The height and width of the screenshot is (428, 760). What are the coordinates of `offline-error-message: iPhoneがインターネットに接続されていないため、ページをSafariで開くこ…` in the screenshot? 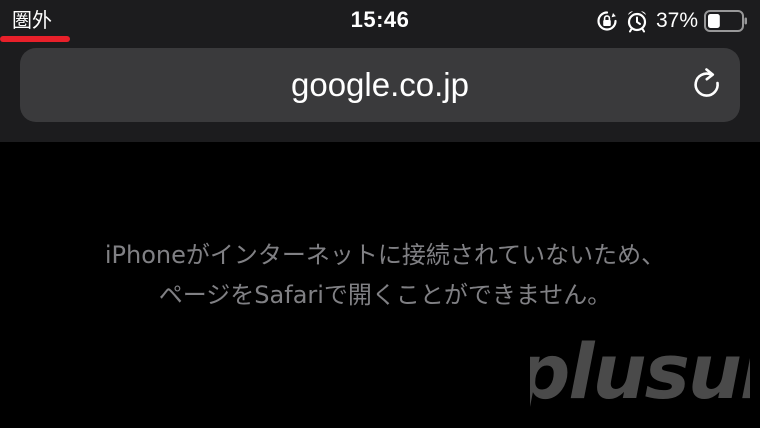 It's located at (385, 275).